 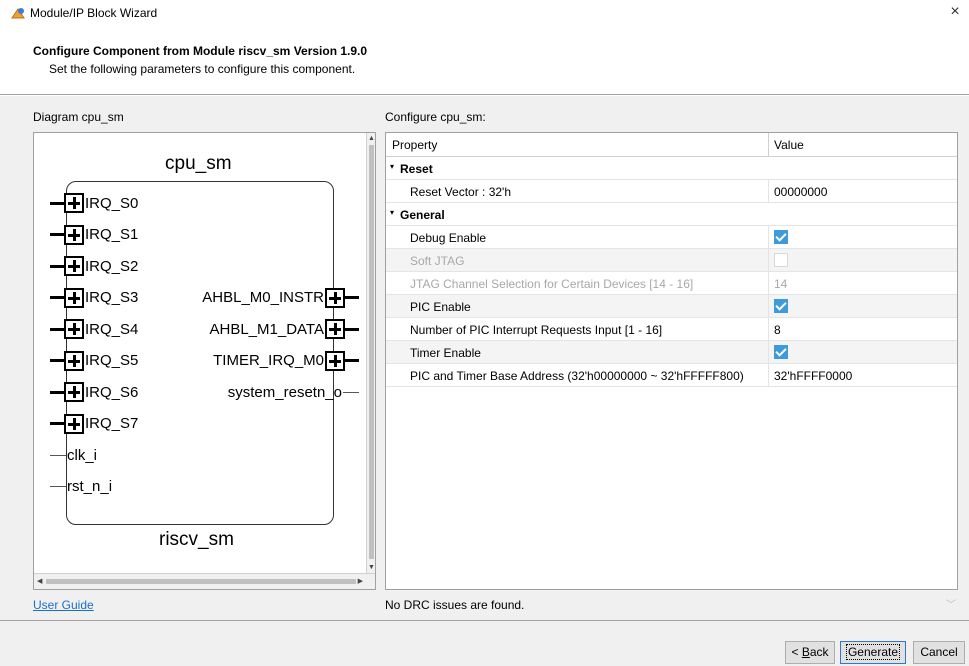 I want to click on scroll-left-icon: ◀, so click(x=39, y=581).